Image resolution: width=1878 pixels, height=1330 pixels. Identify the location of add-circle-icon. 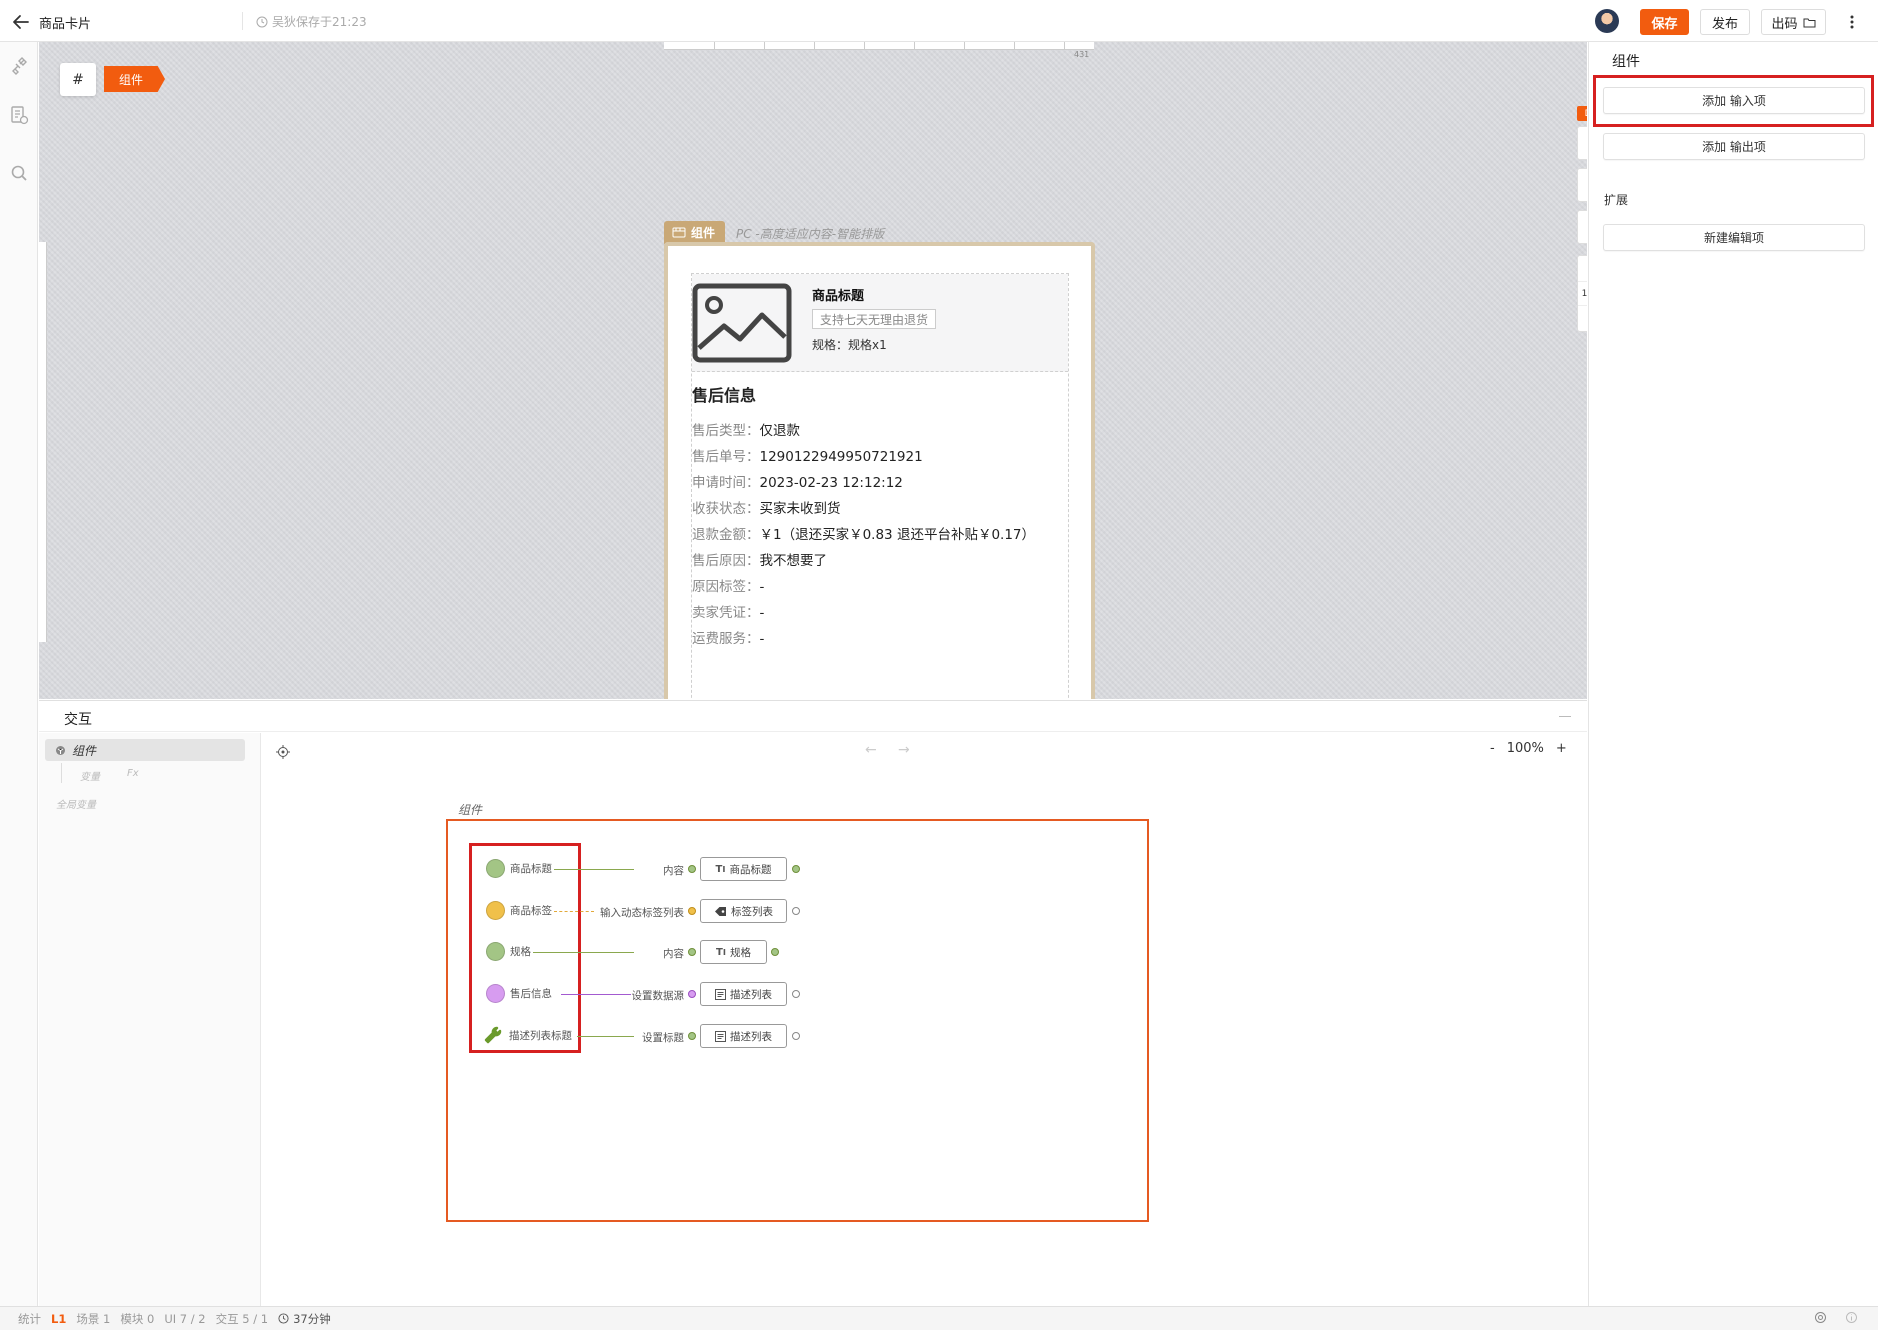
(1582, 185).